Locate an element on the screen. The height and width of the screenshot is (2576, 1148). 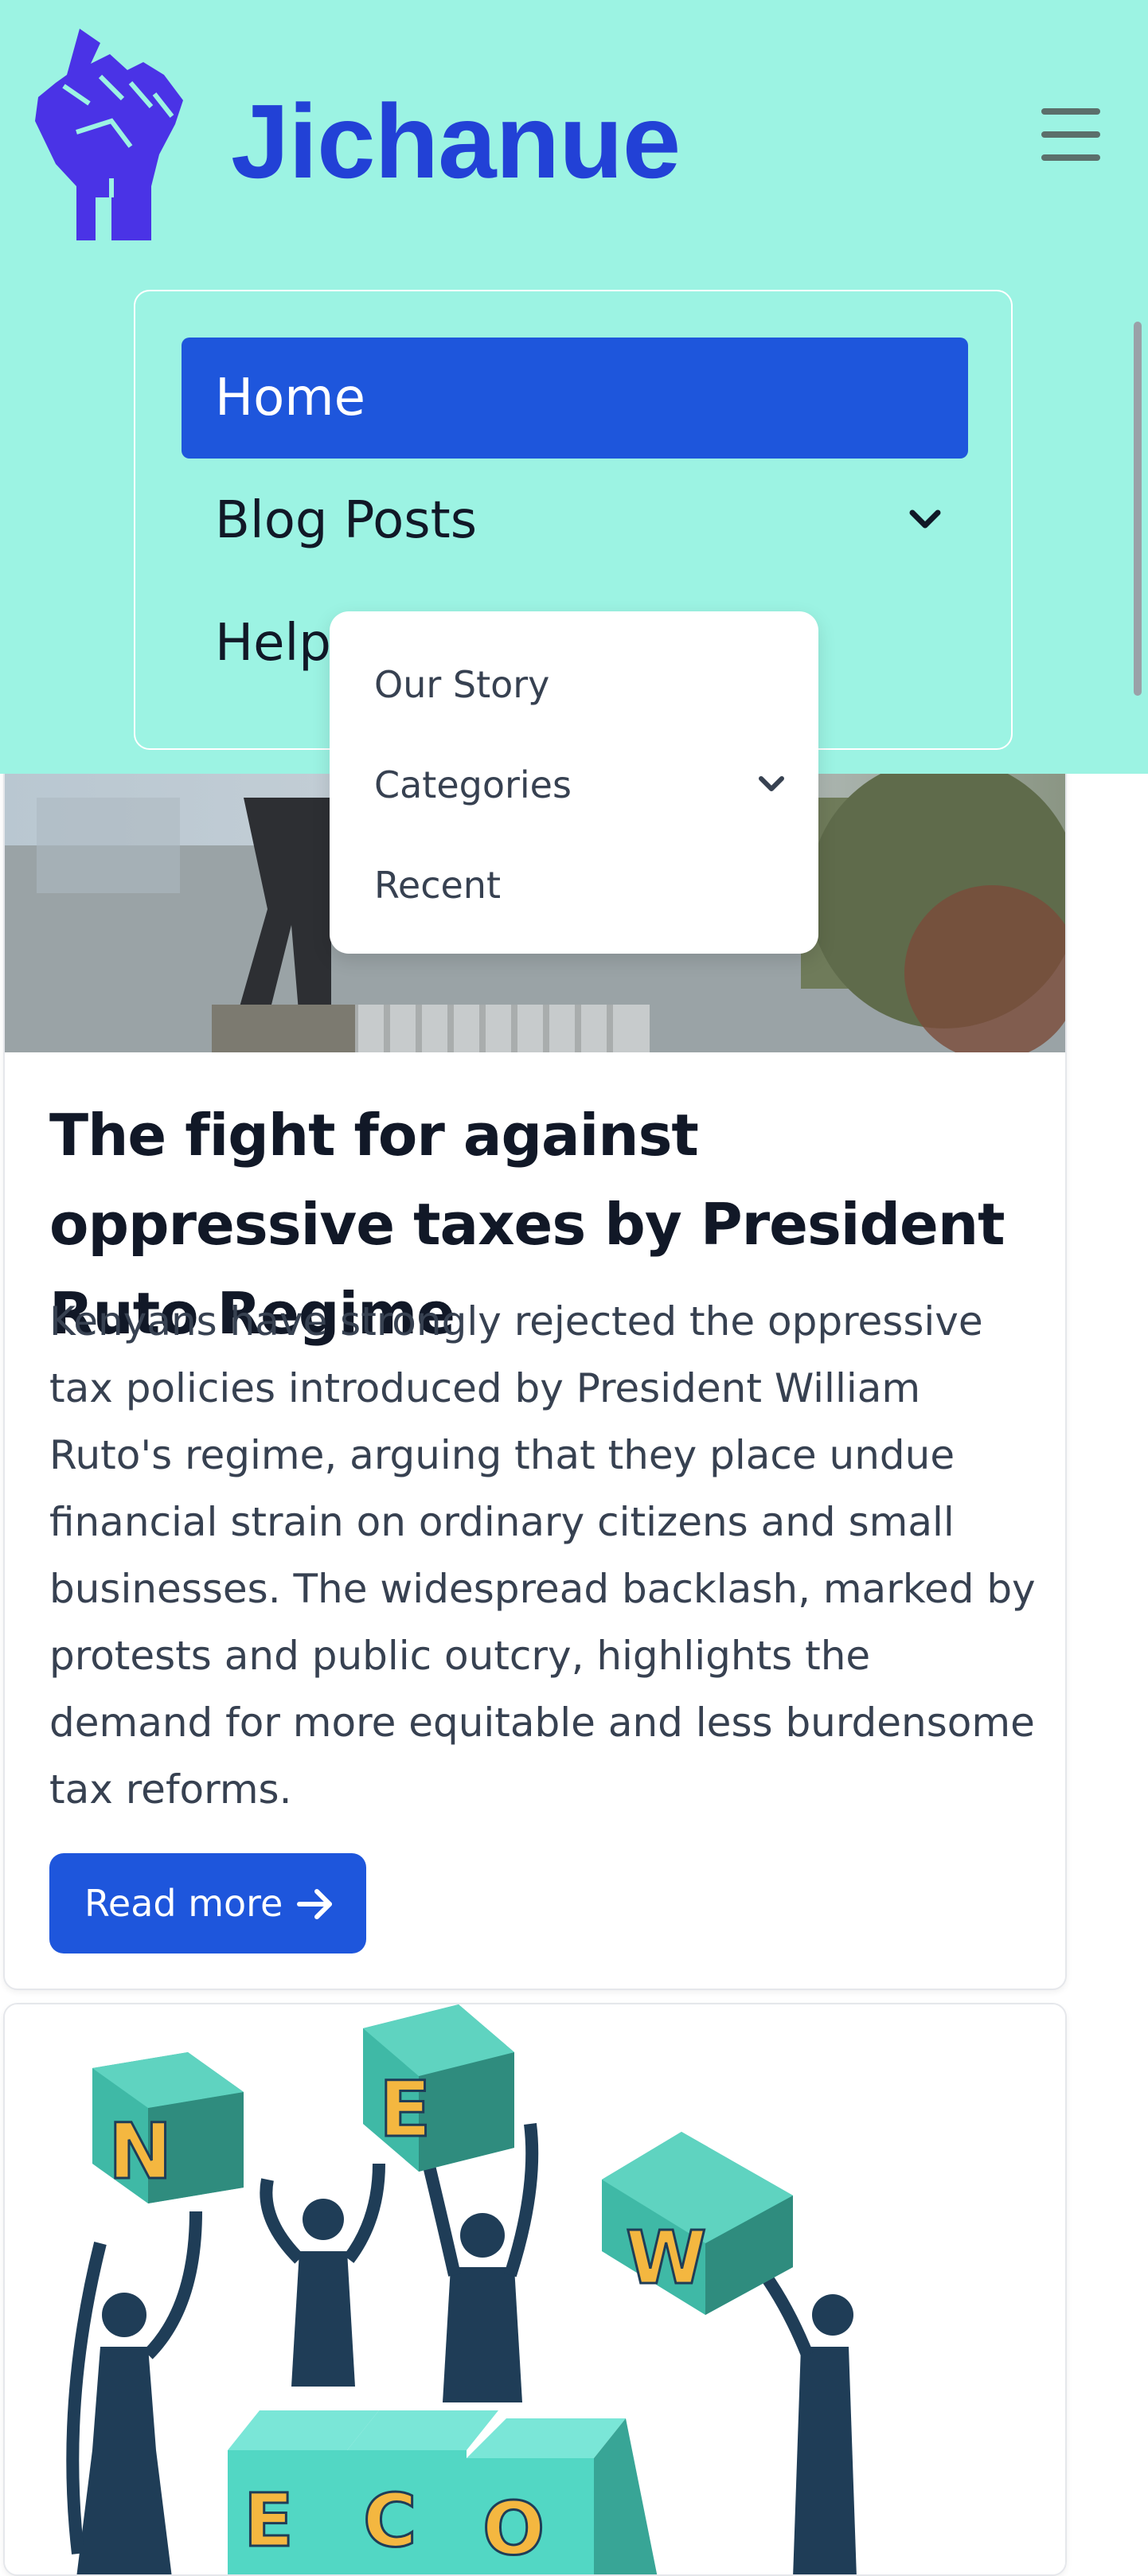
scrollbar-thumb is located at coordinates (1138, 509).